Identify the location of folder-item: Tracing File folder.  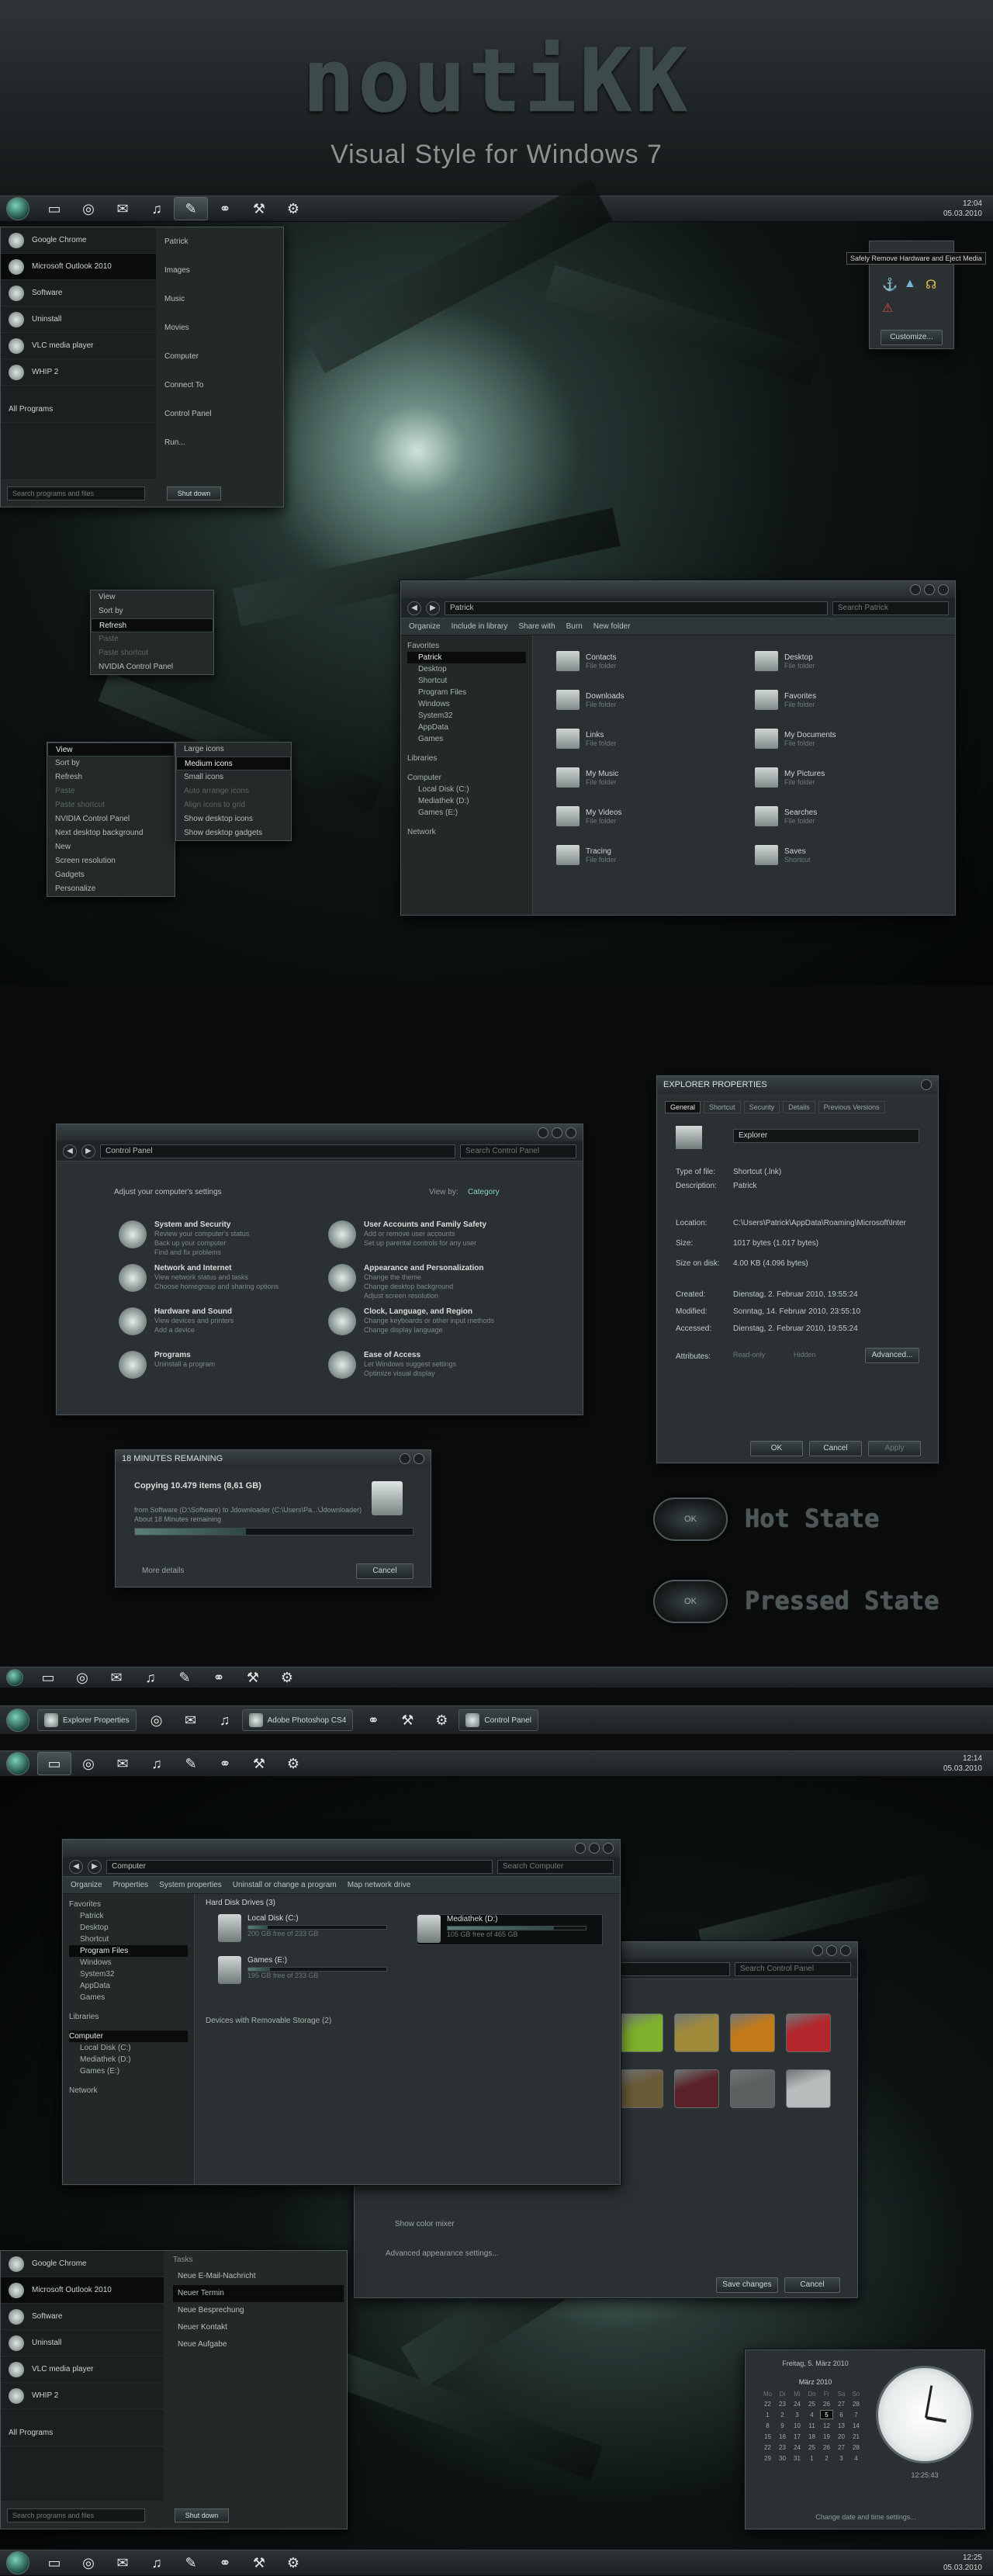
(645, 855).